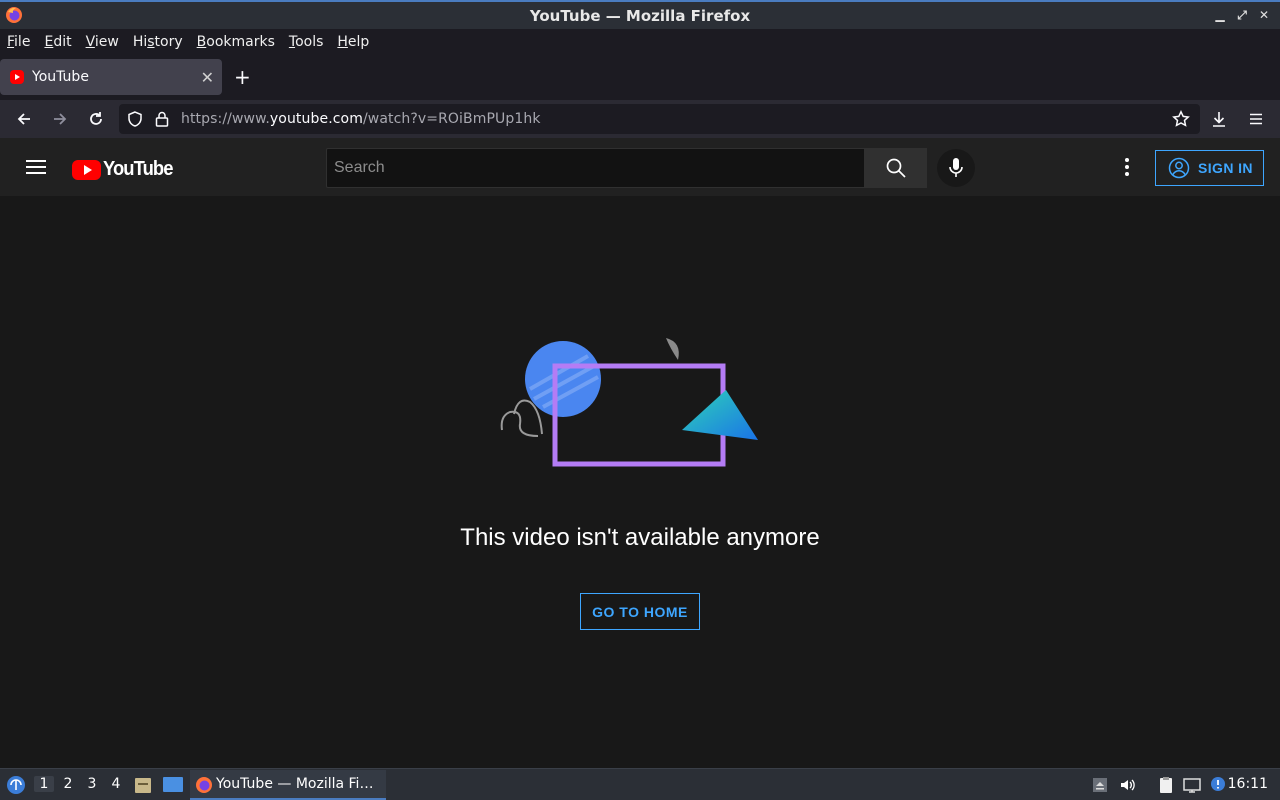  What do you see at coordinates (24, 119) in the screenshot?
I see `back-icon` at bounding box center [24, 119].